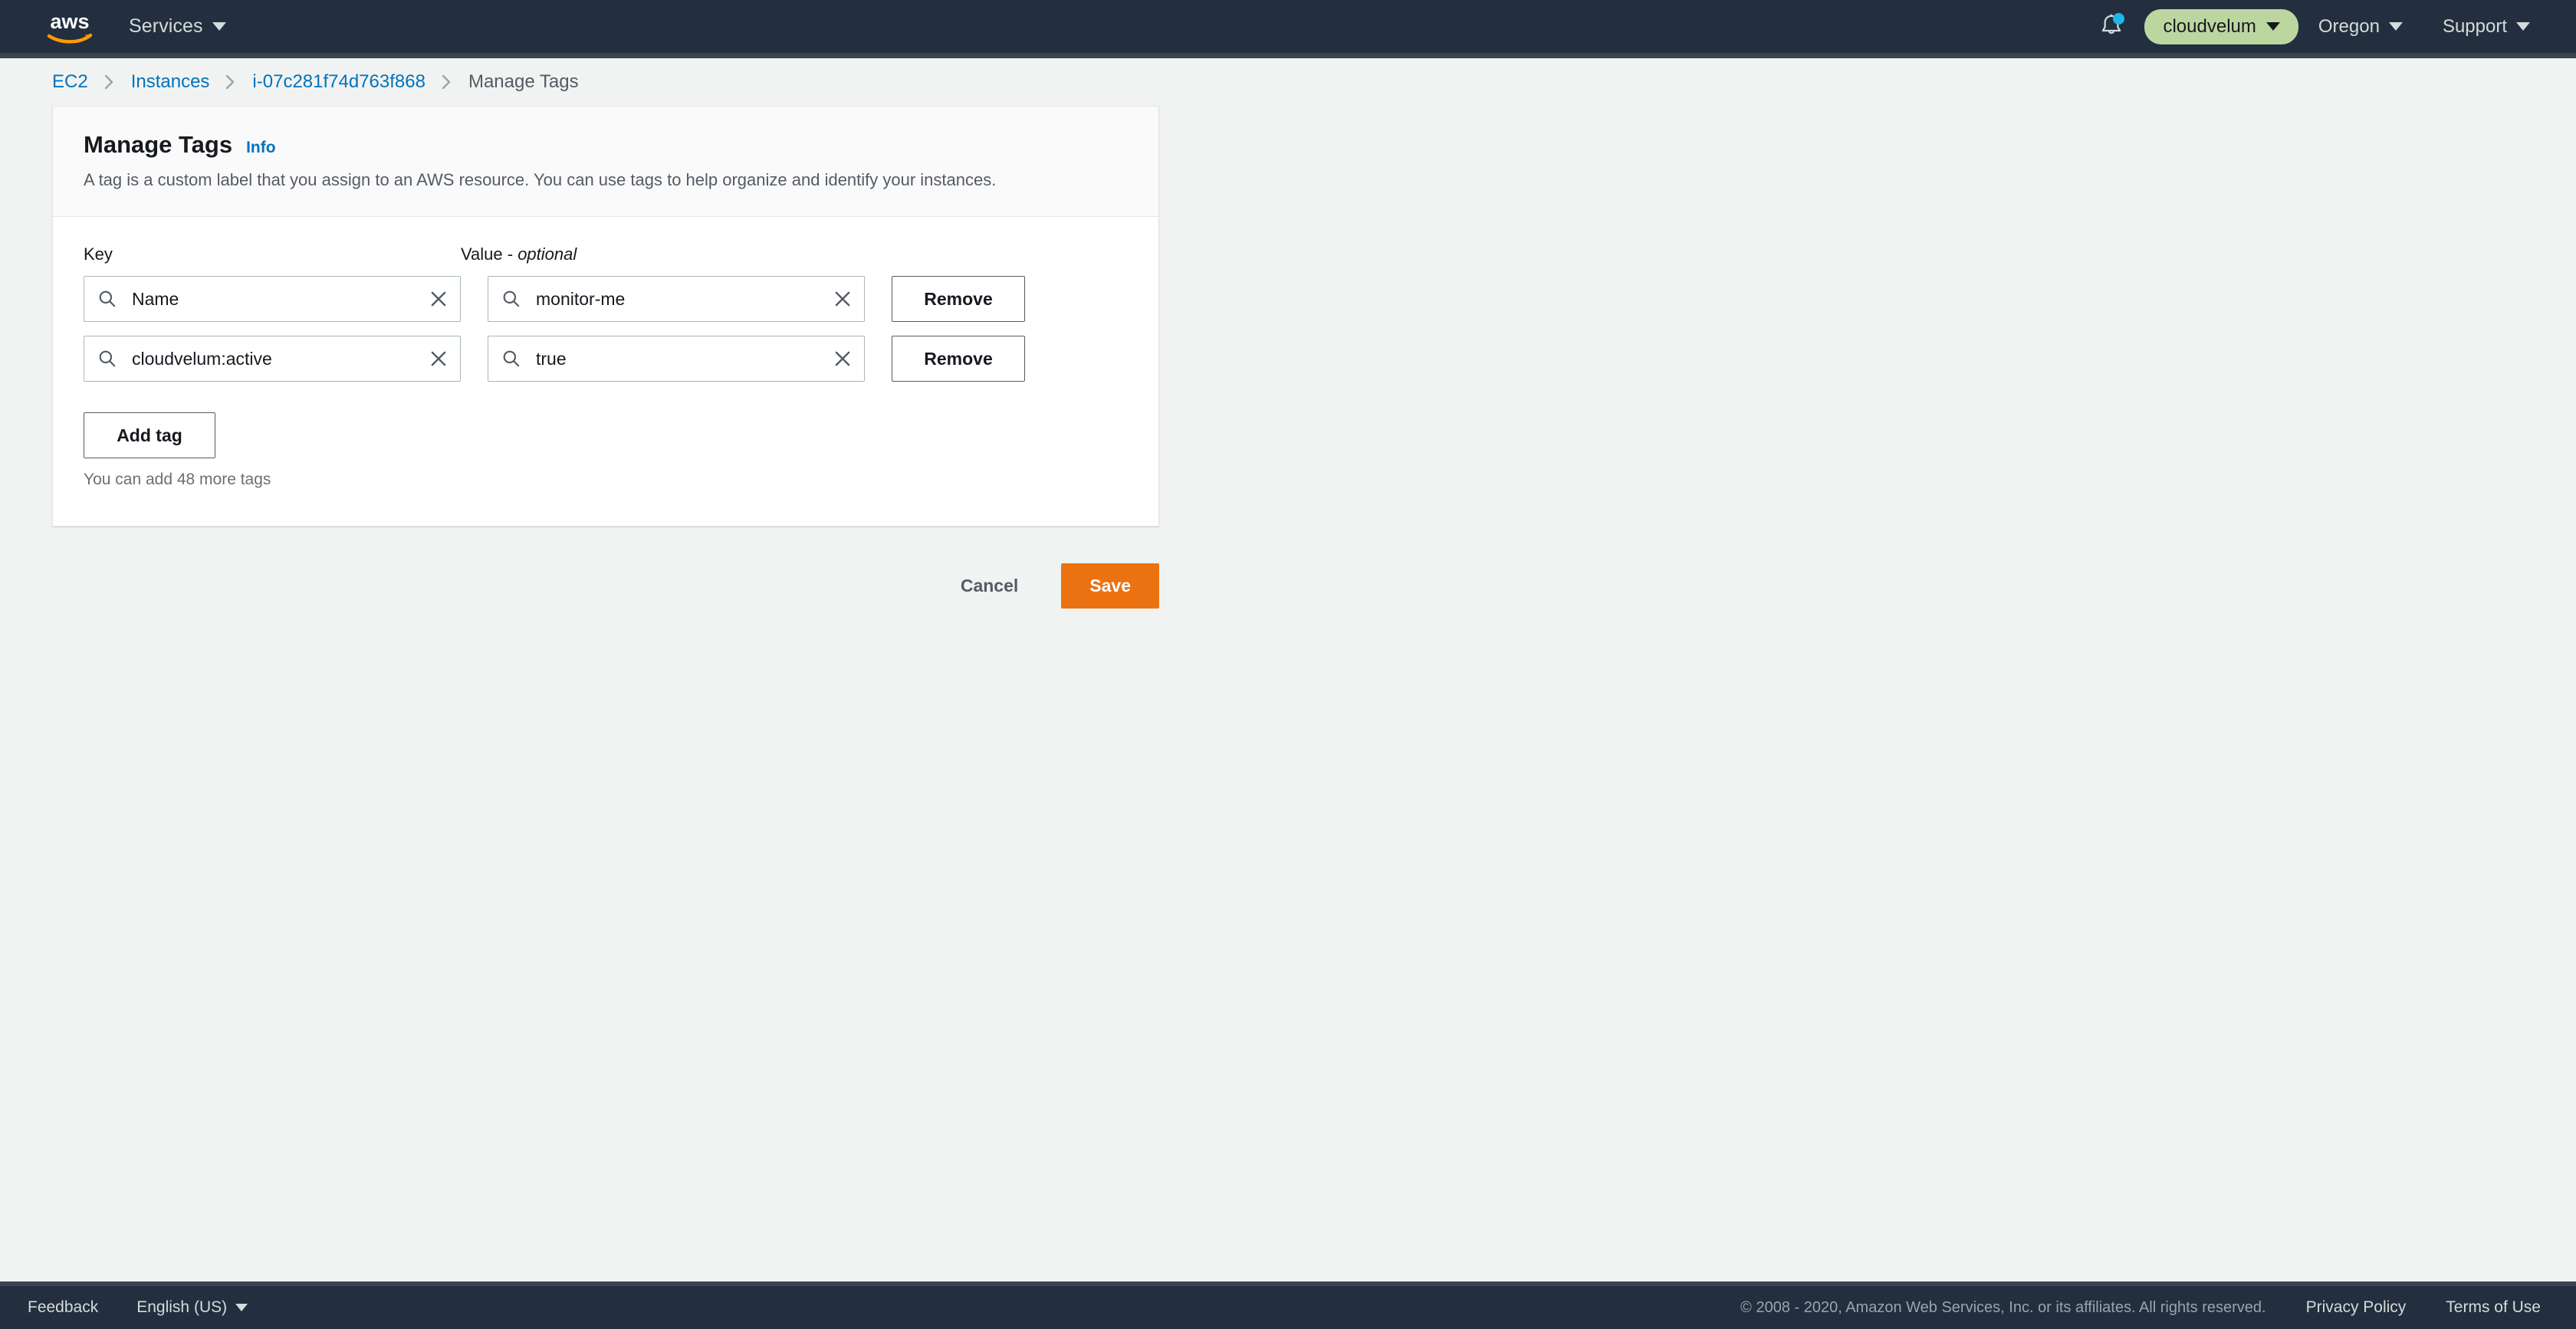 Image resolution: width=2576 pixels, height=1329 pixels. I want to click on footer-left: Feedback English (US), so click(138, 1307).